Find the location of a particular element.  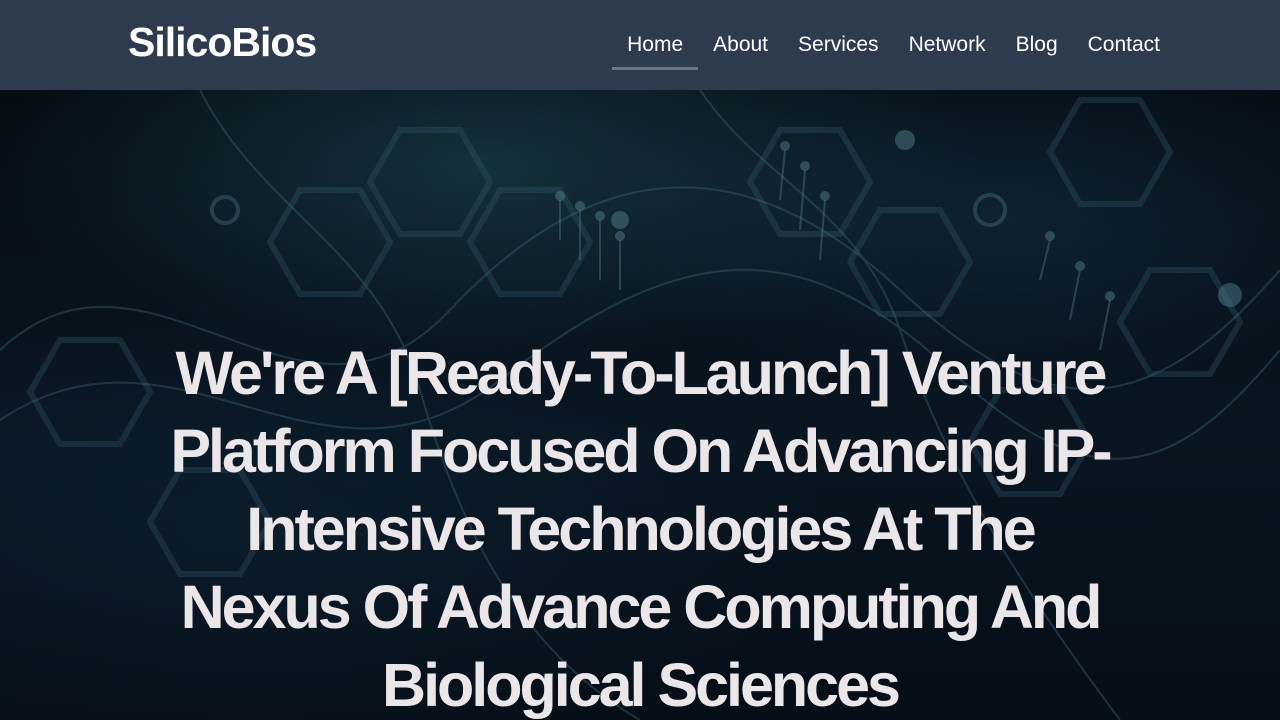

brand-logo: SilicoBios is located at coordinates (222, 42).